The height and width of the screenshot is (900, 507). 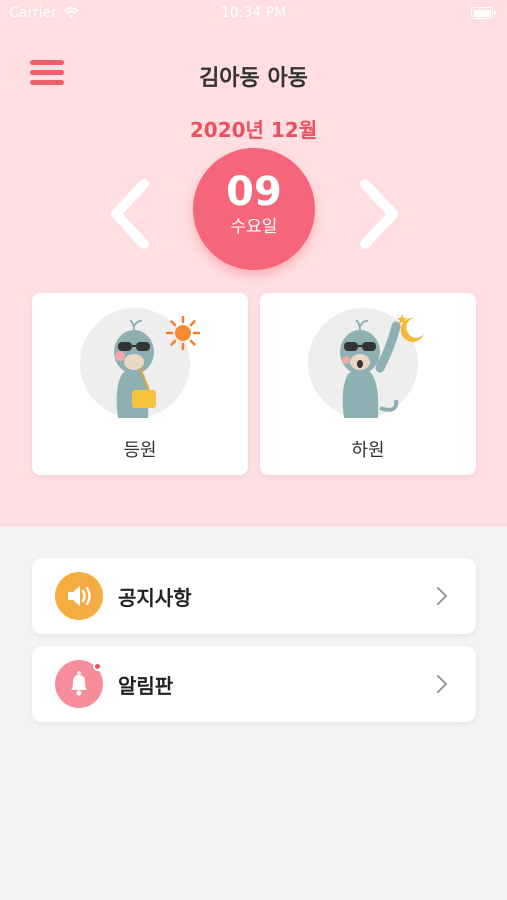 What do you see at coordinates (146, 686) in the screenshot?
I see `board-label: 알림판` at bounding box center [146, 686].